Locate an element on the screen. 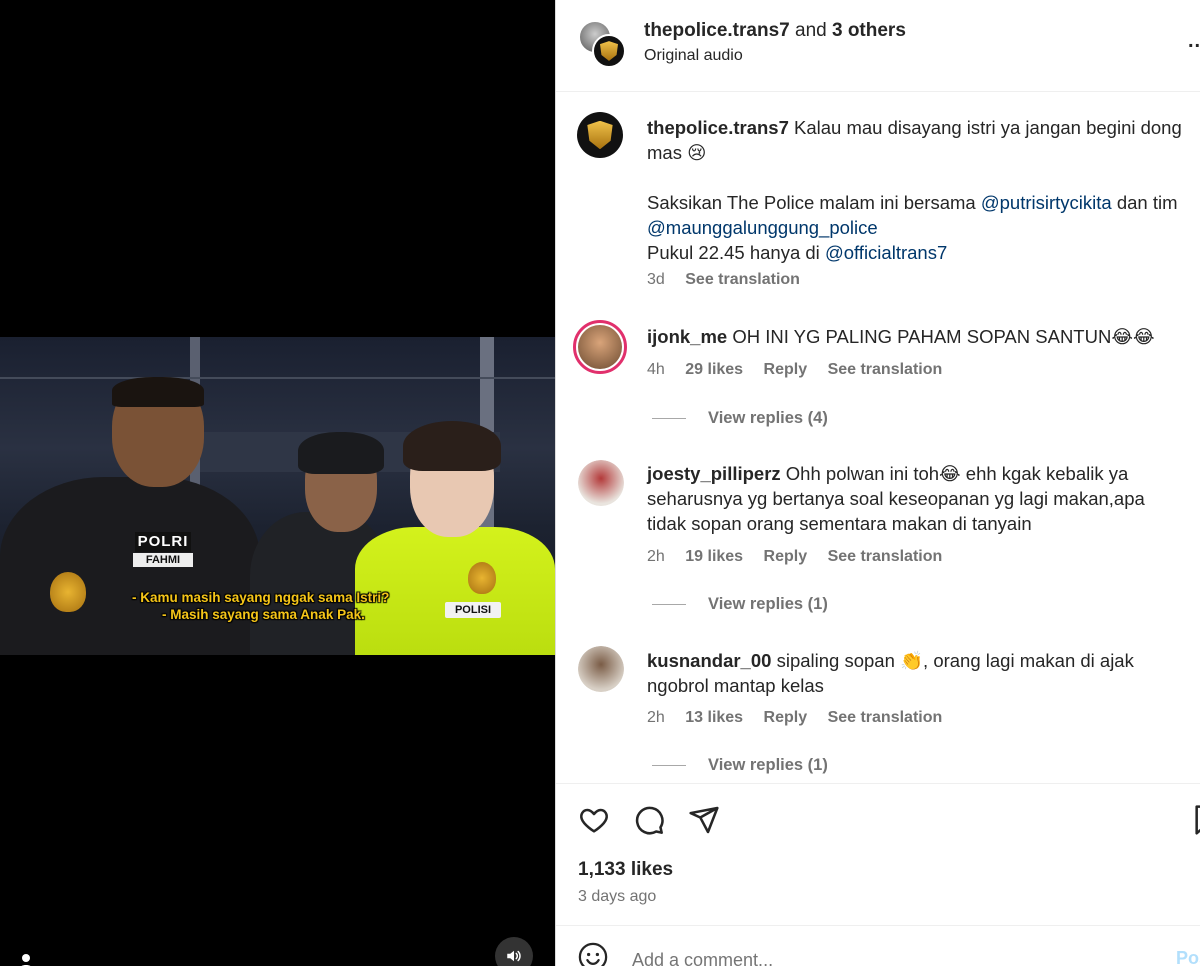 The image size is (1200, 966). comment-time: 4h is located at coordinates (656, 369).